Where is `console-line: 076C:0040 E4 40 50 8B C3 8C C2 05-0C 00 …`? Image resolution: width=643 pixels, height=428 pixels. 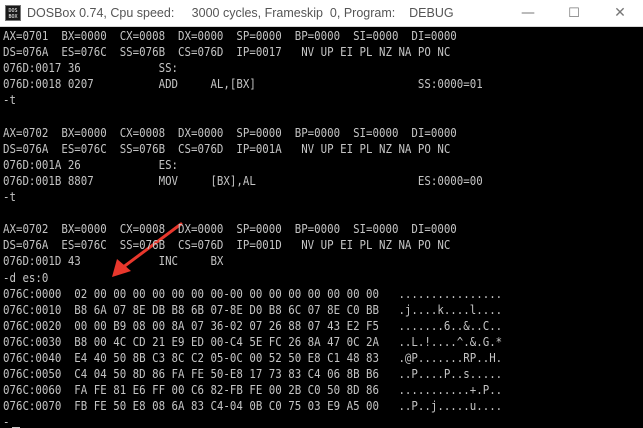 console-line: 076C:0040 E4 40 50 8B C3 8C C2 05-0C 00 … is located at coordinates (253, 357).